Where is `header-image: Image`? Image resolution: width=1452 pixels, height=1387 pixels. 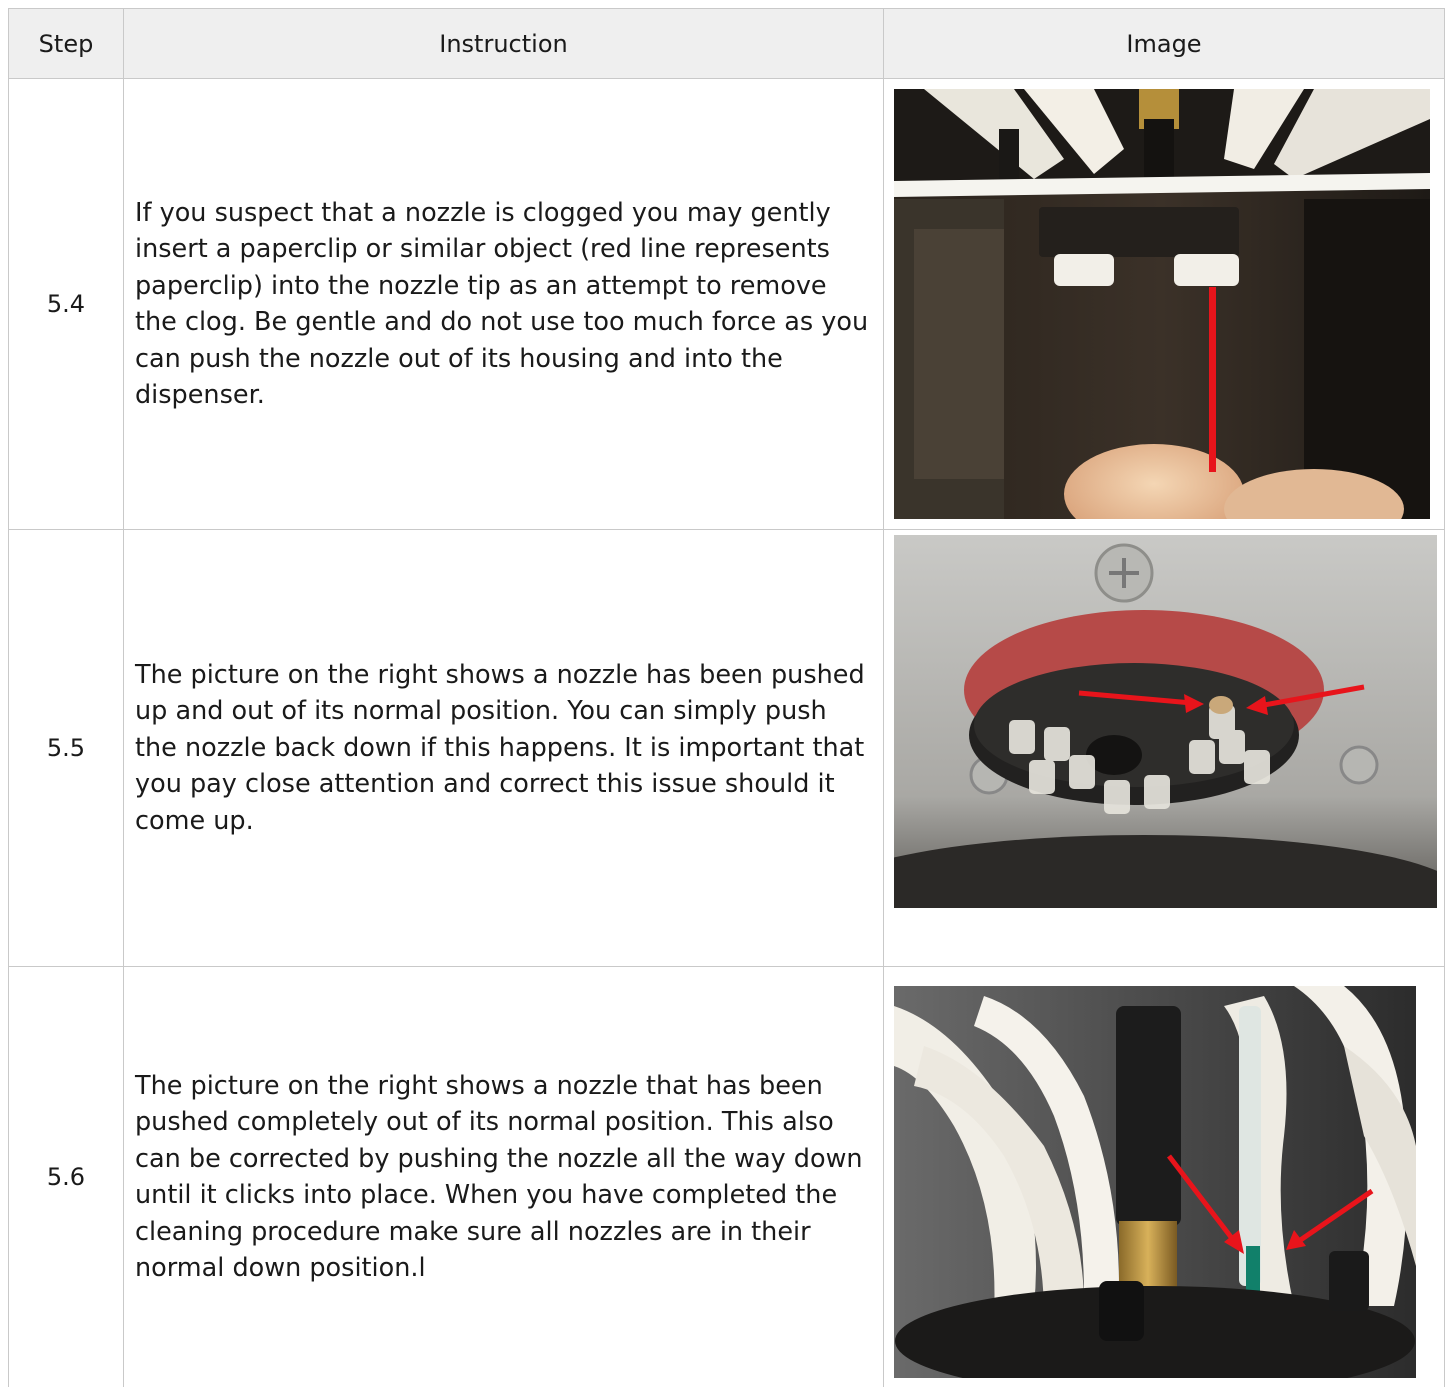
header-image: Image is located at coordinates (1164, 44).